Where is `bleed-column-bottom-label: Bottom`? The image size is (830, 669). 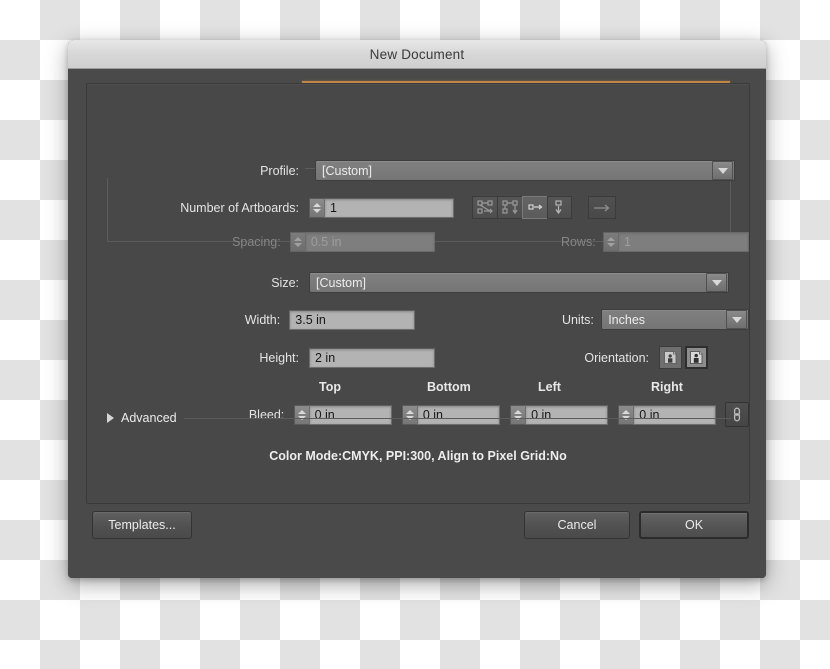 bleed-column-bottom-label: Bottom is located at coordinates (449, 387).